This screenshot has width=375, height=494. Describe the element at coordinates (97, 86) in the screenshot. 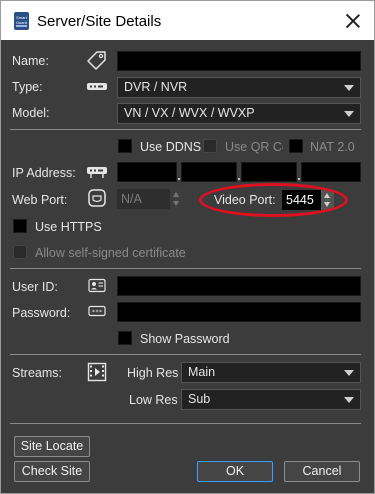

I see `dvr-device-icon` at that location.